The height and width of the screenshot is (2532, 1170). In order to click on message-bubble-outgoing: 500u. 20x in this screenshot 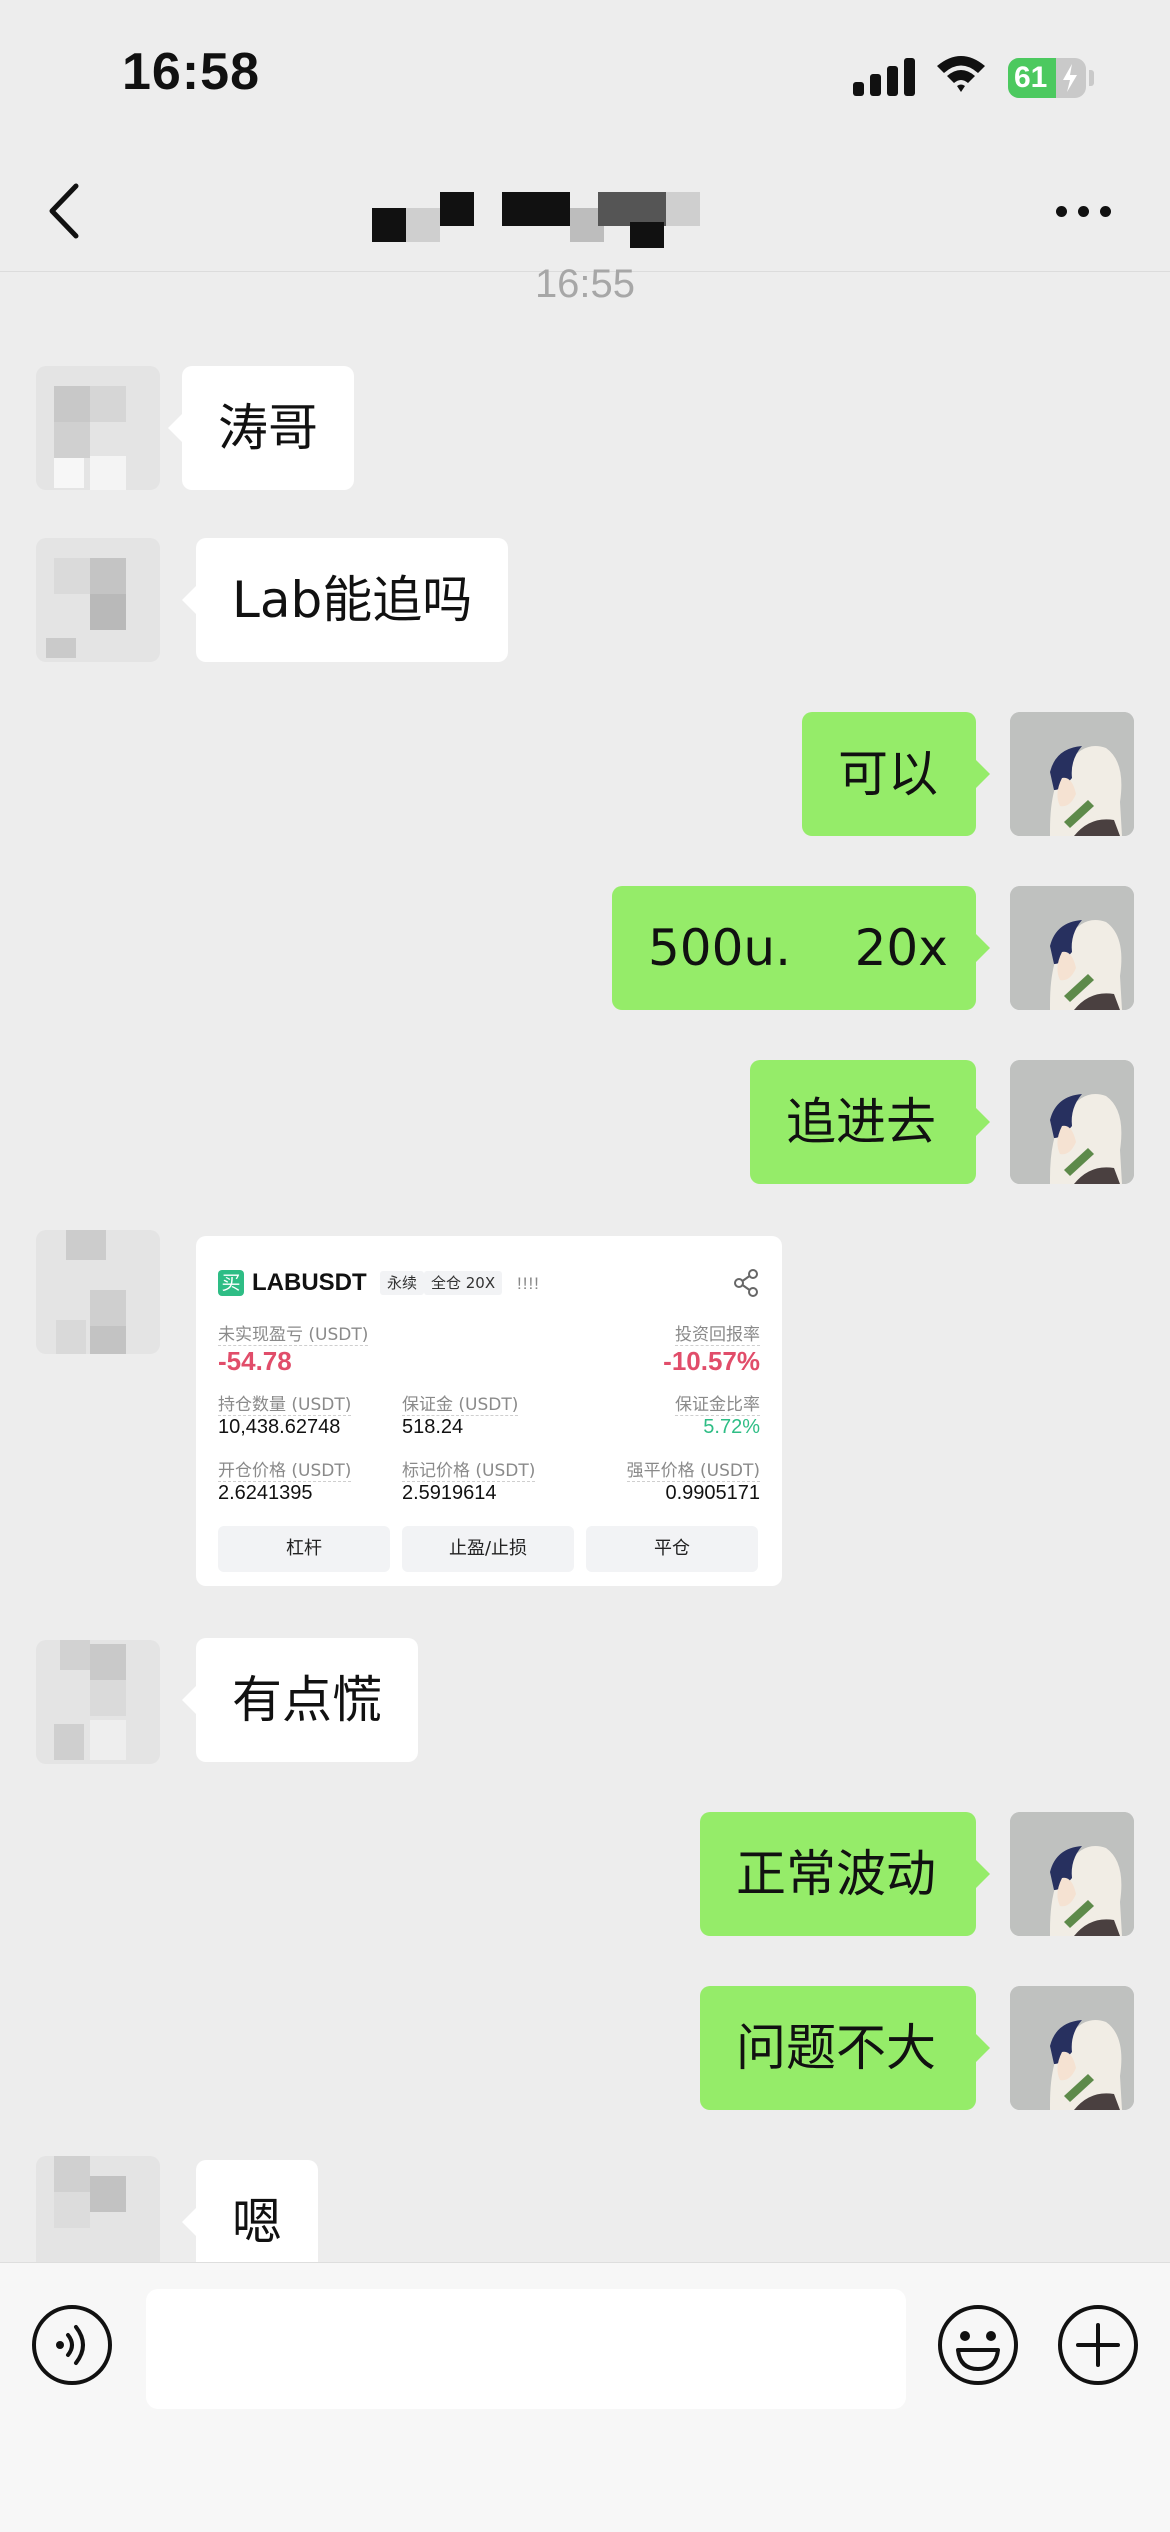, I will do `click(801, 948)`.